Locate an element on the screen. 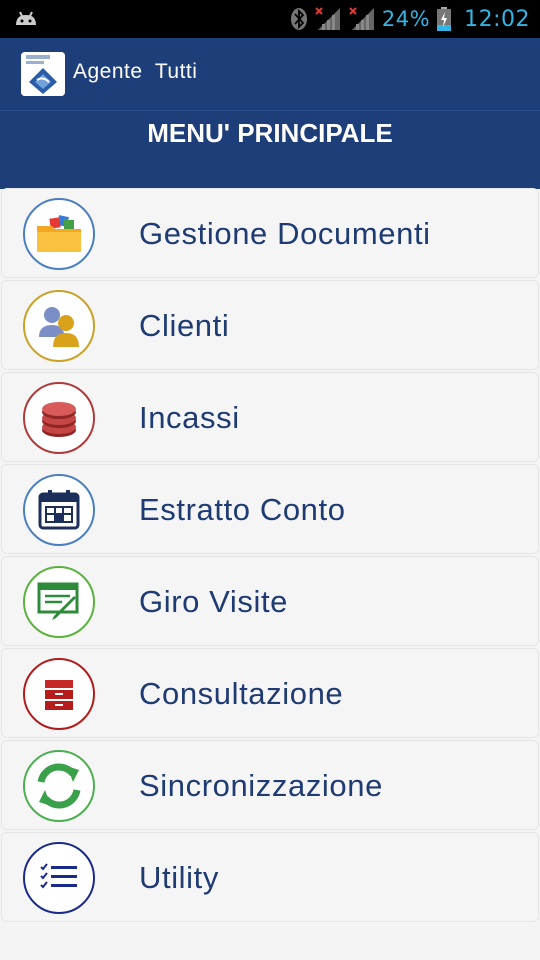 This screenshot has width=540, height=960. users-icon is located at coordinates (59, 326).